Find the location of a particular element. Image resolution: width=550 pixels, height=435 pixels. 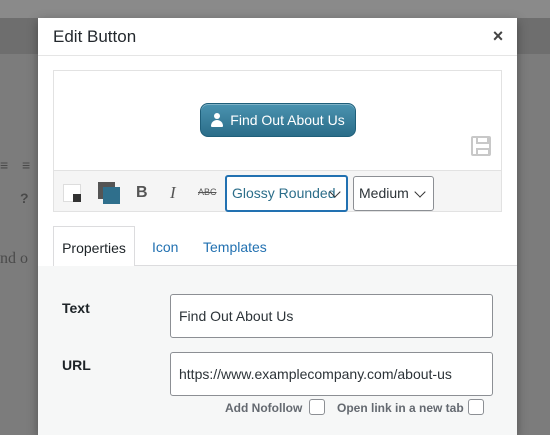

strikethrough-button: ABC is located at coordinates (207, 192).